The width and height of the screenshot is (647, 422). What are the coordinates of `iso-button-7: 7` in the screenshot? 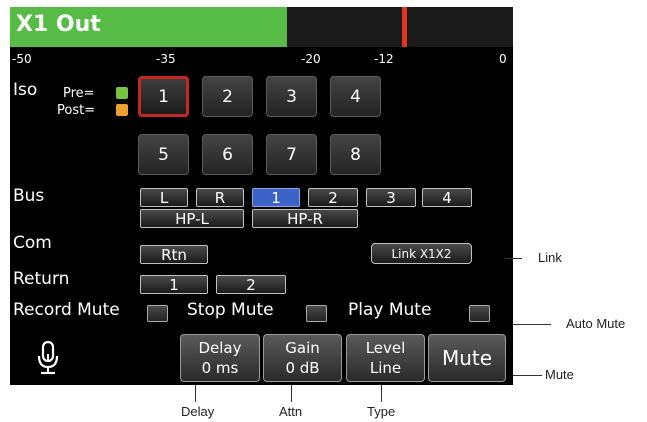 It's located at (291, 154).